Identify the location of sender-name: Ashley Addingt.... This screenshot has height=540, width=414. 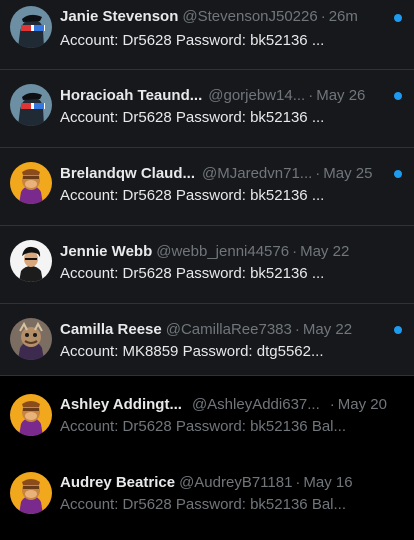
(121, 404).